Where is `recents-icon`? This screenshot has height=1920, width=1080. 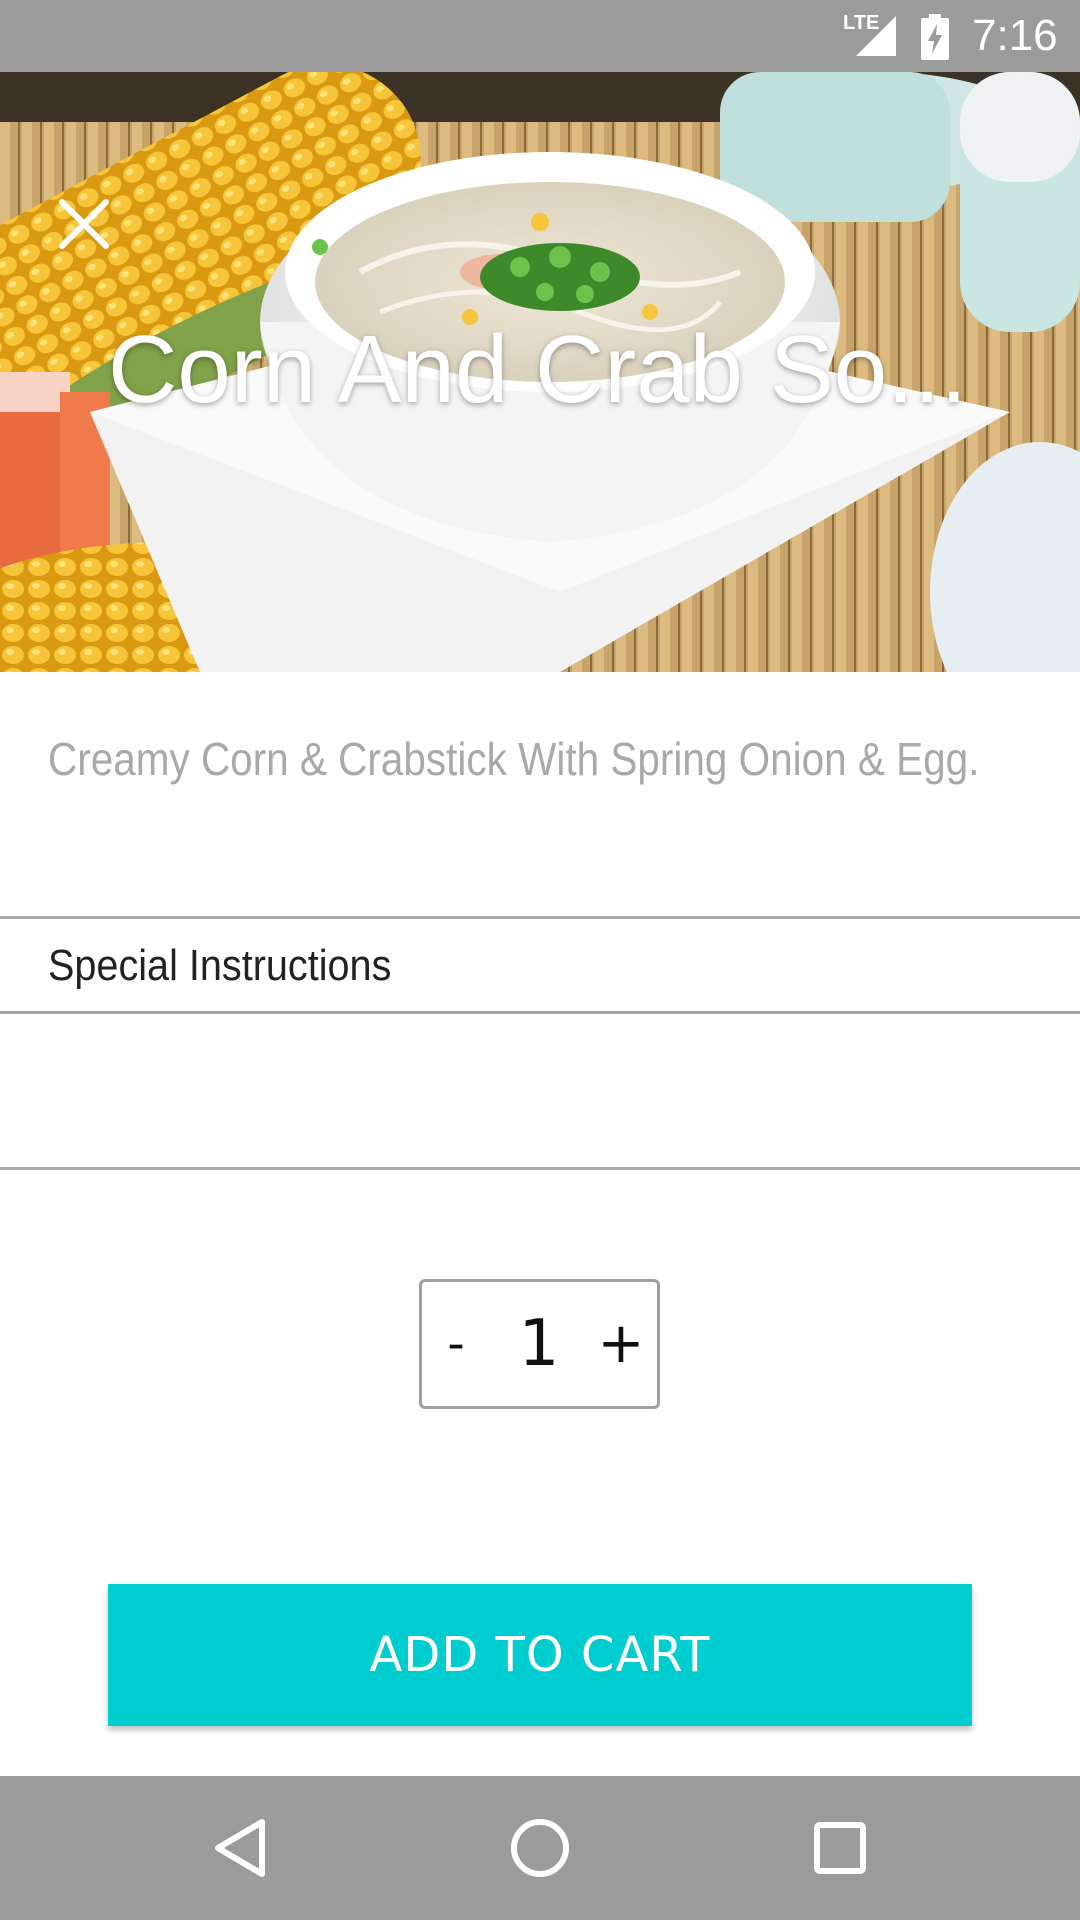
recents-icon is located at coordinates (840, 1848).